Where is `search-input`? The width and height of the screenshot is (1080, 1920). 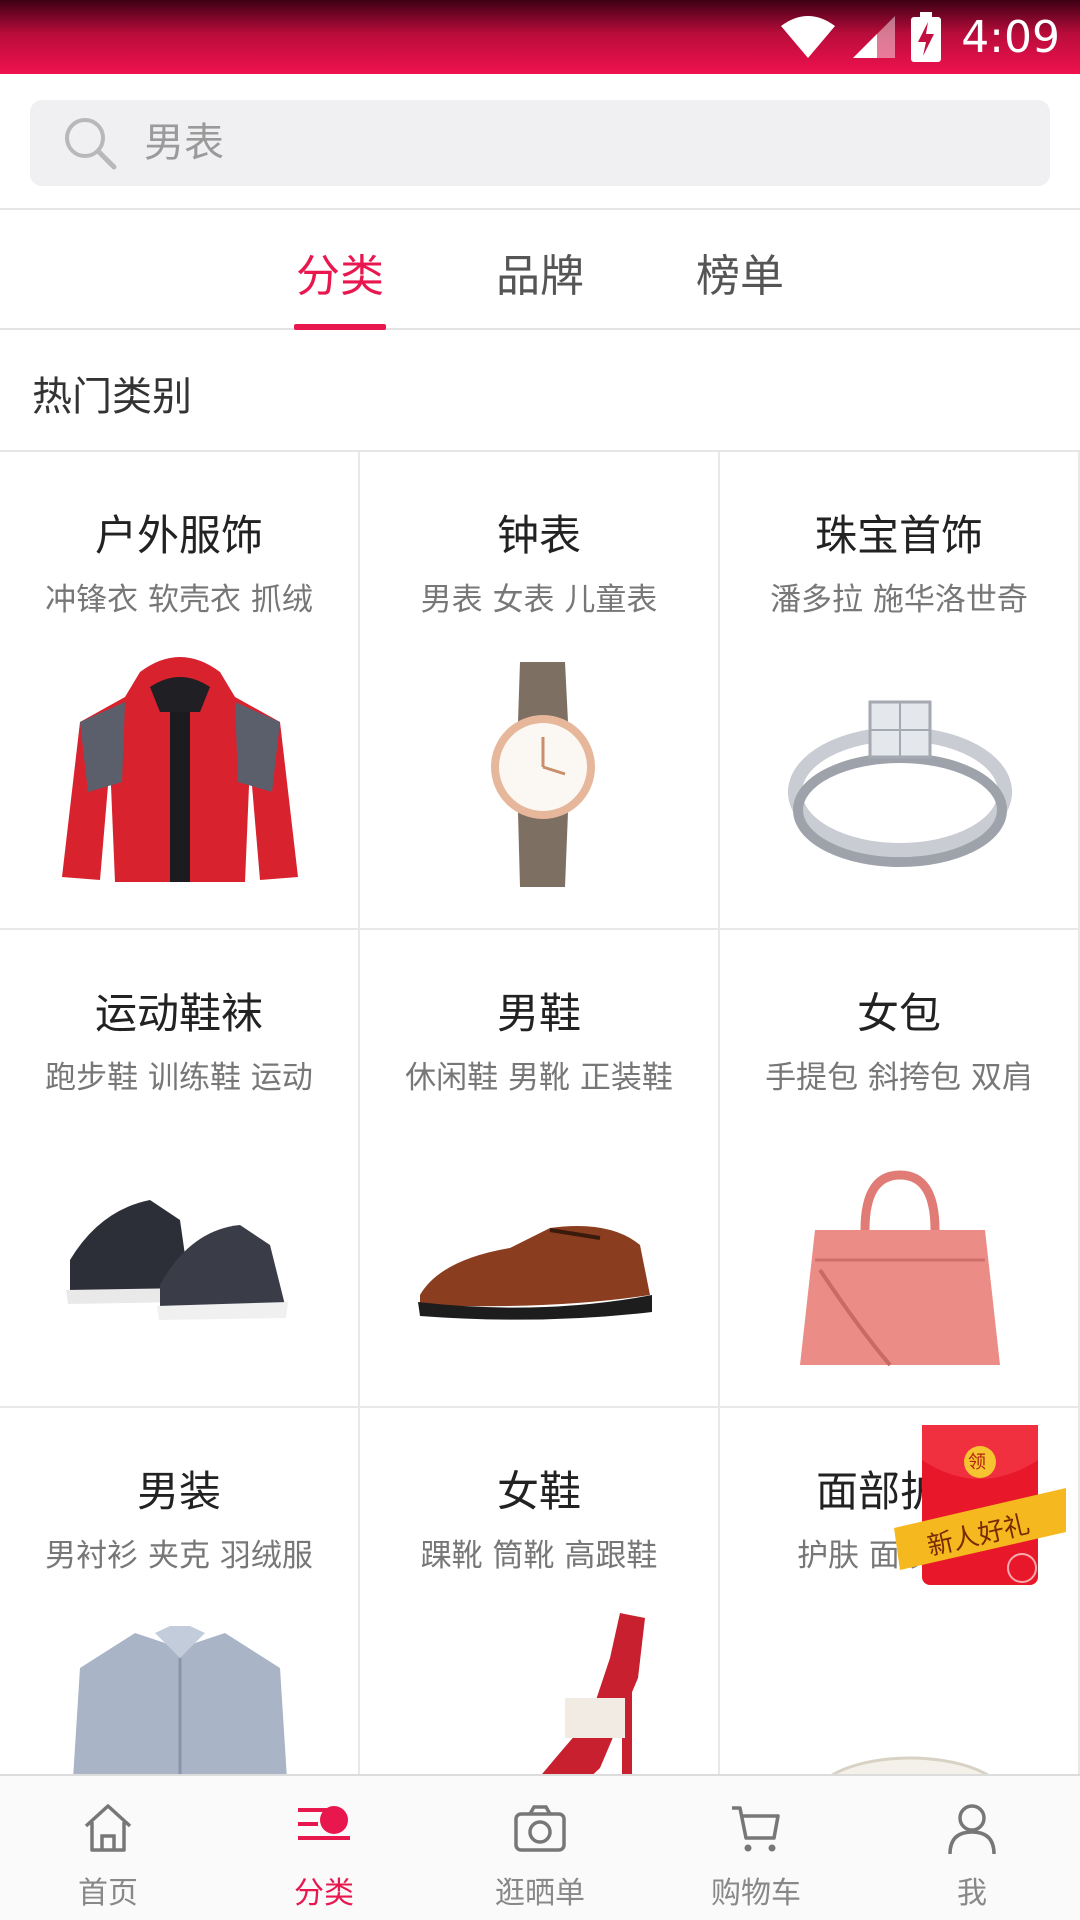 search-input is located at coordinates (569, 143).